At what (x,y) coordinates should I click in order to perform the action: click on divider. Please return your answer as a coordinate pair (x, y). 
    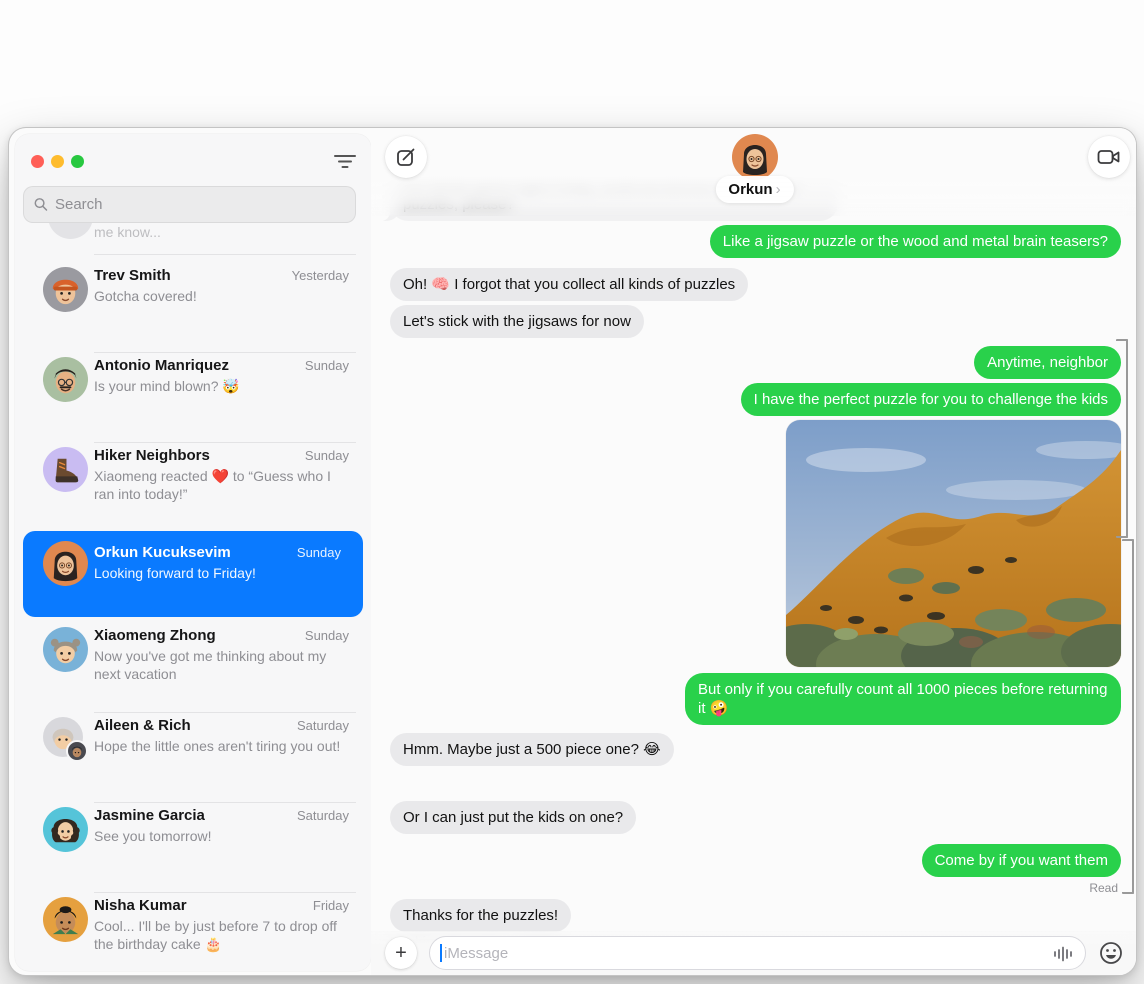
    Looking at the image, I should click on (225, 254).